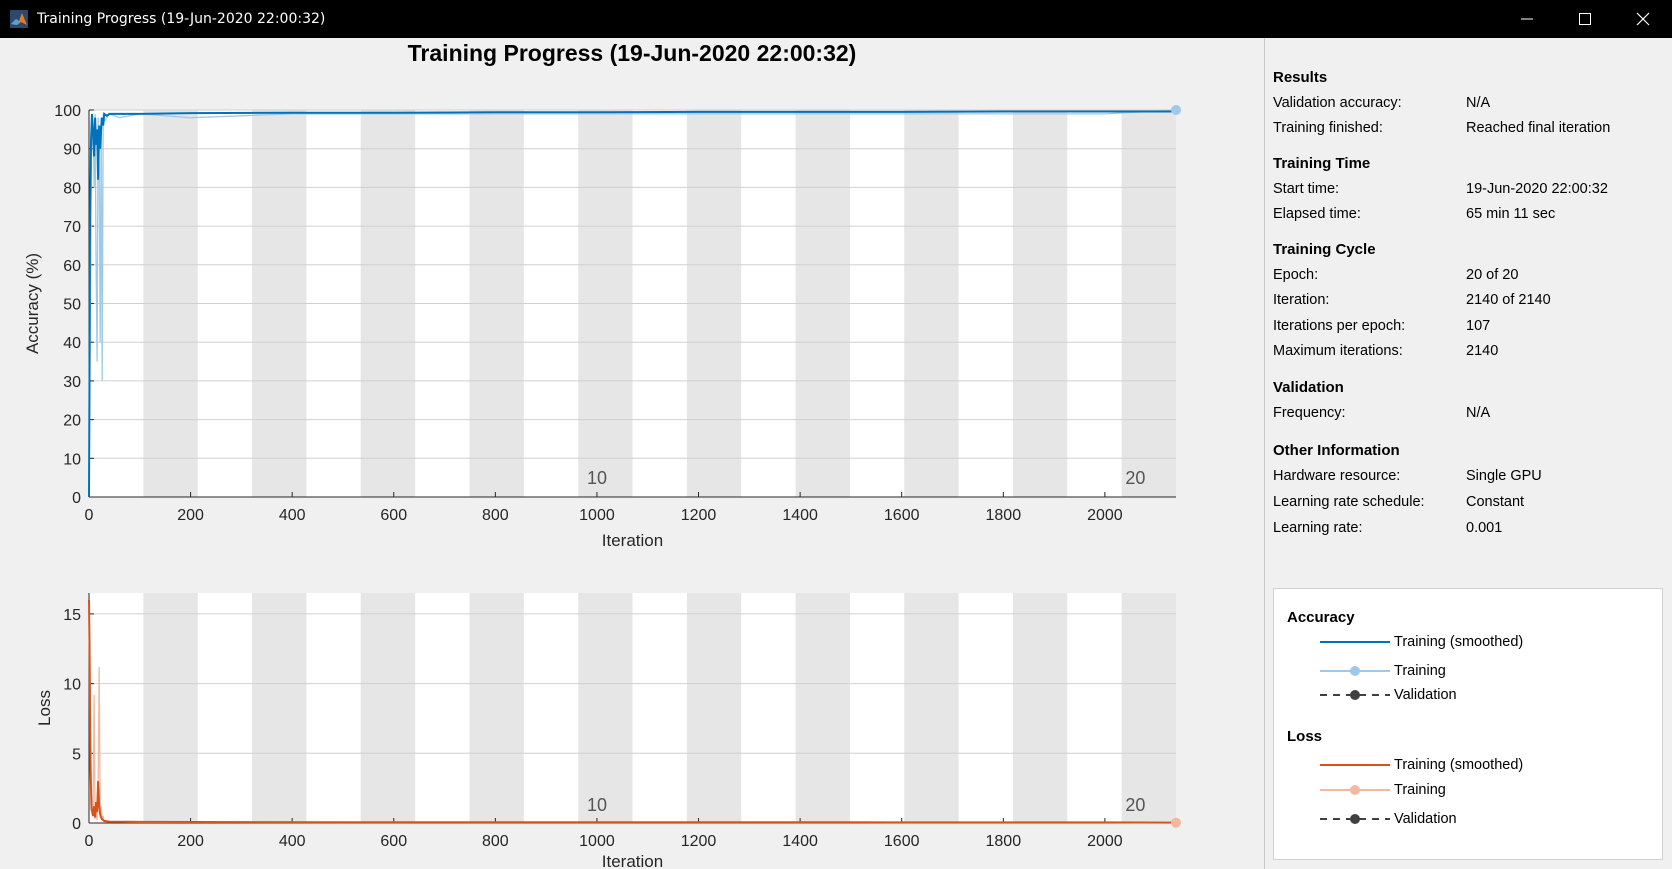  I want to click on legend-accuracy-validation-line, so click(1355, 695).